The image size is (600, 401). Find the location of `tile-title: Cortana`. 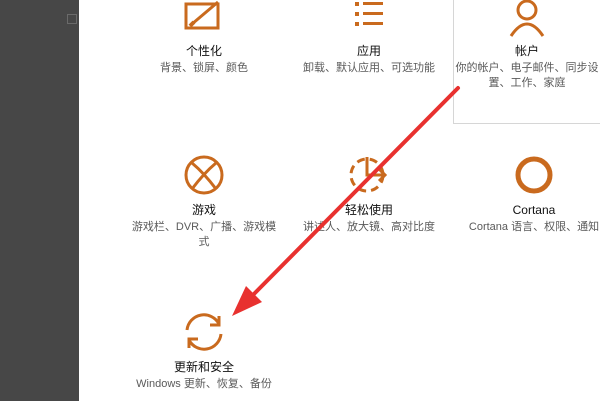

tile-title: Cortana is located at coordinates (534, 210).